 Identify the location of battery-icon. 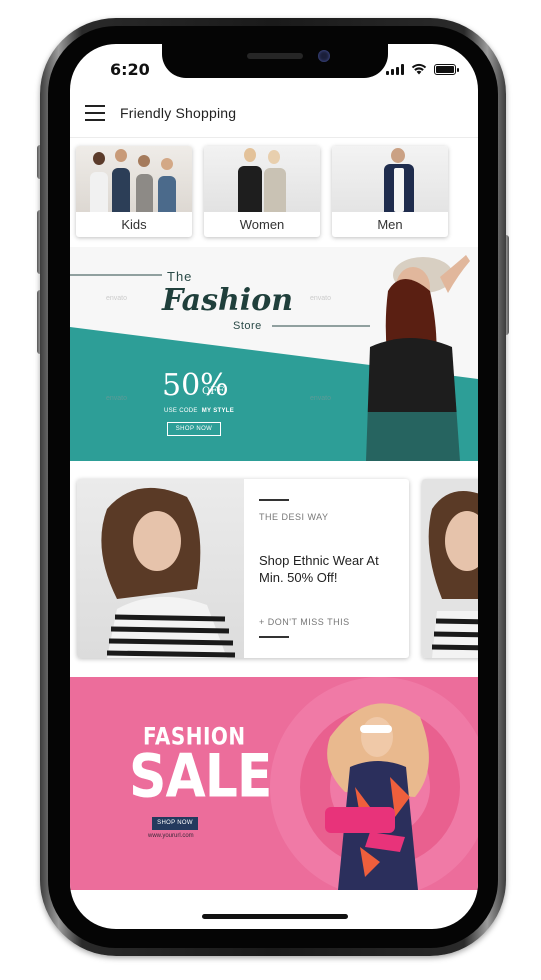
(446, 69).